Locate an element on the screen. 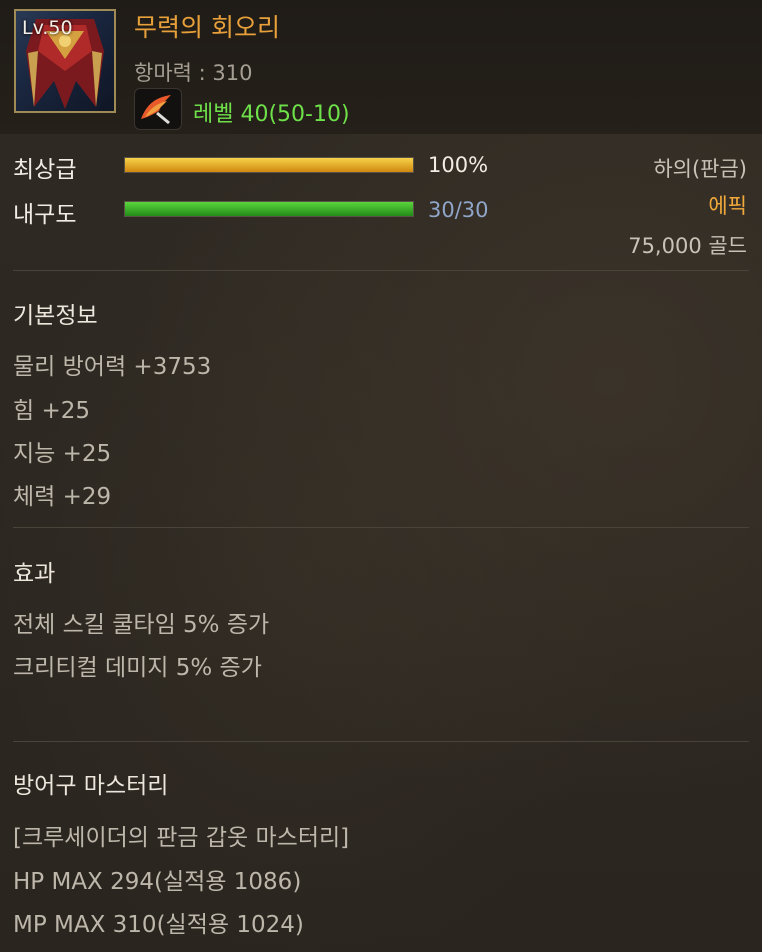  grade-bar-fill is located at coordinates (269, 165).